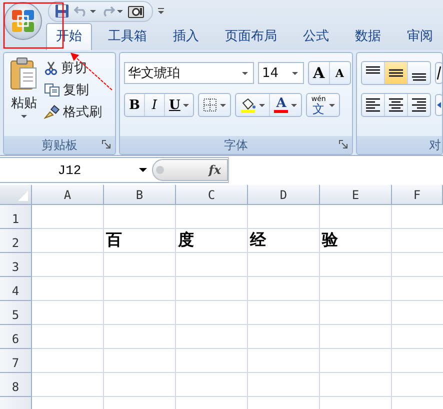  What do you see at coordinates (214, 170) in the screenshot?
I see `insert-function-button: fx` at bounding box center [214, 170].